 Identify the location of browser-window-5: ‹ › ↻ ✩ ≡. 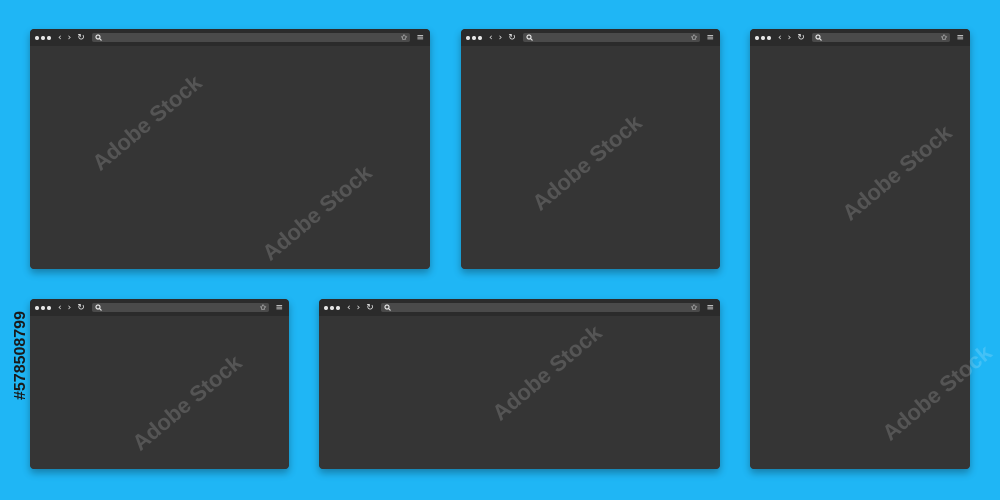
(519, 384).